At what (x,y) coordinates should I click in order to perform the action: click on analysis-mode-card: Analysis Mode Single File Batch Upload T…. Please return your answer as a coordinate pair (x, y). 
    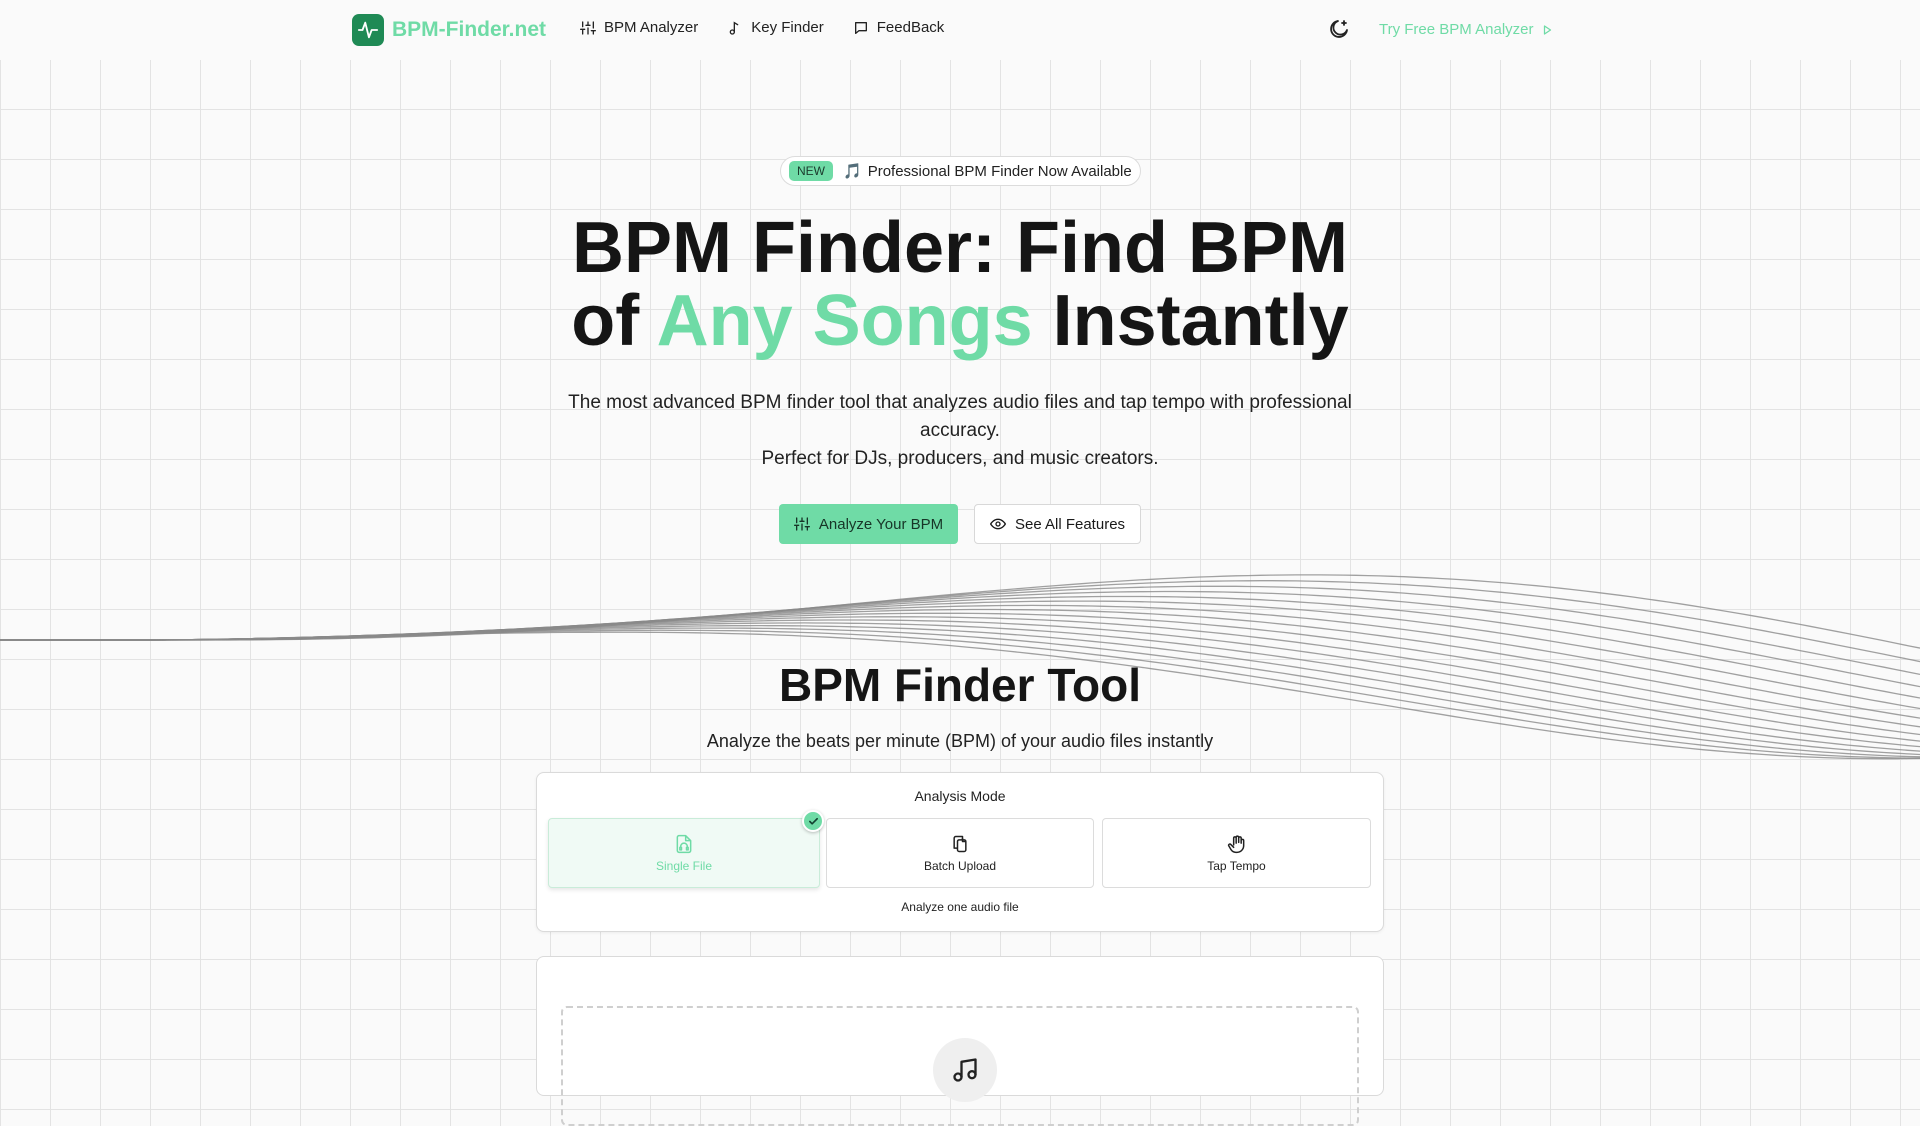
    Looking at the image, I should click on (960, 852).